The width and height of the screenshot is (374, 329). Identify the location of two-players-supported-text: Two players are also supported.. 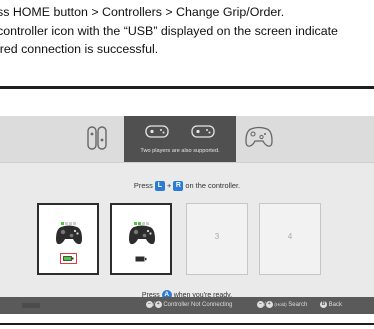
(180, 151).